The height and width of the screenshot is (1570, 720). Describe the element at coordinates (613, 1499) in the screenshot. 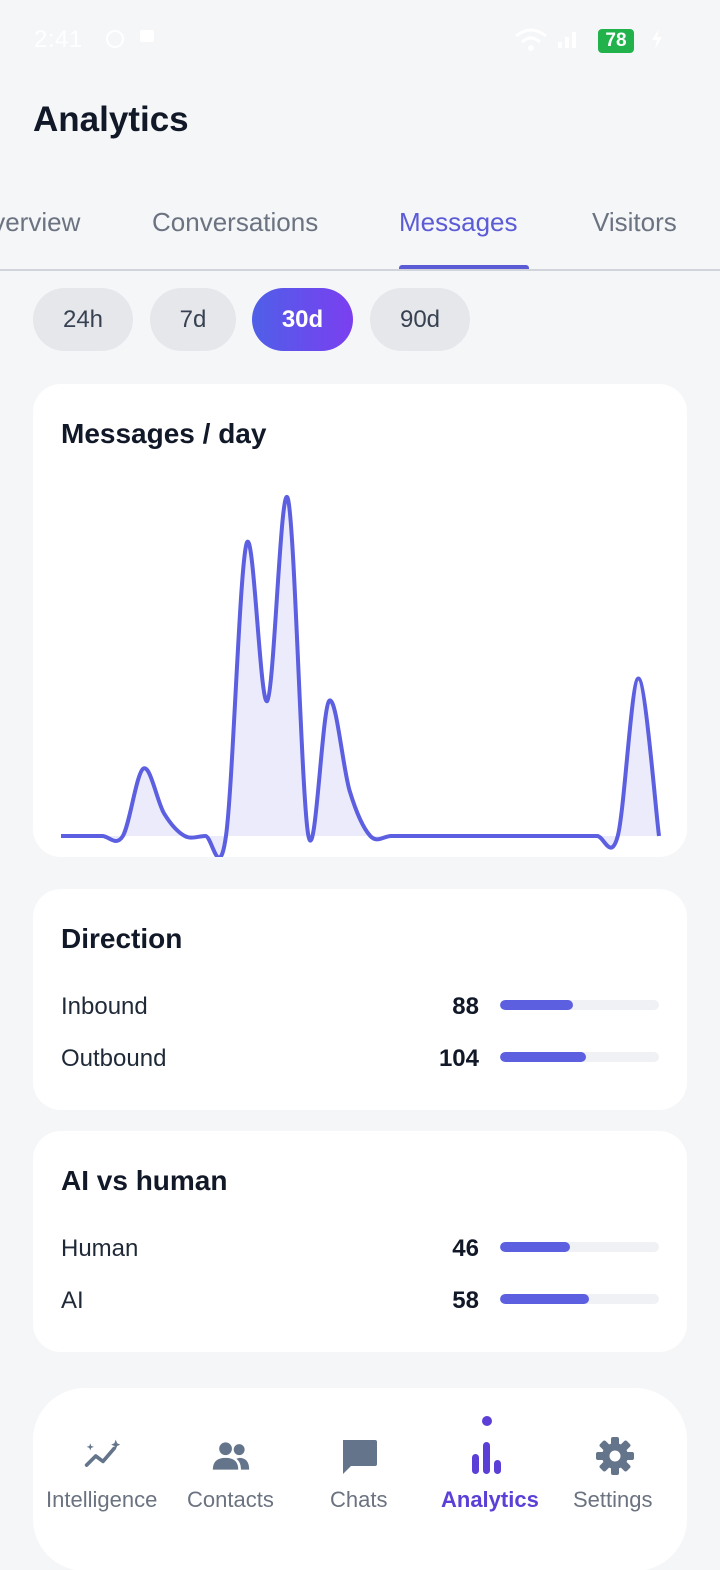

I see `nav-label-settings: Settings` at that location.